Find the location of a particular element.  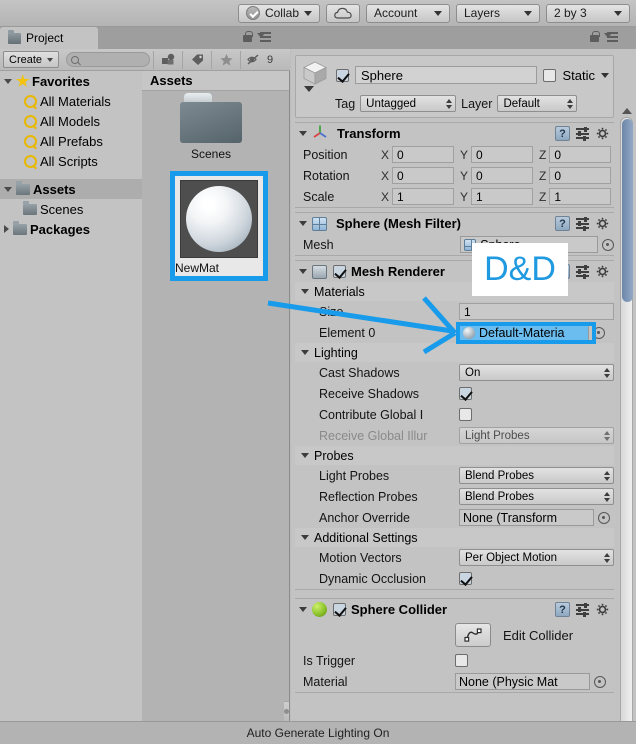

tree-item-scenes: Scenes is located at coordinates (71, 209).